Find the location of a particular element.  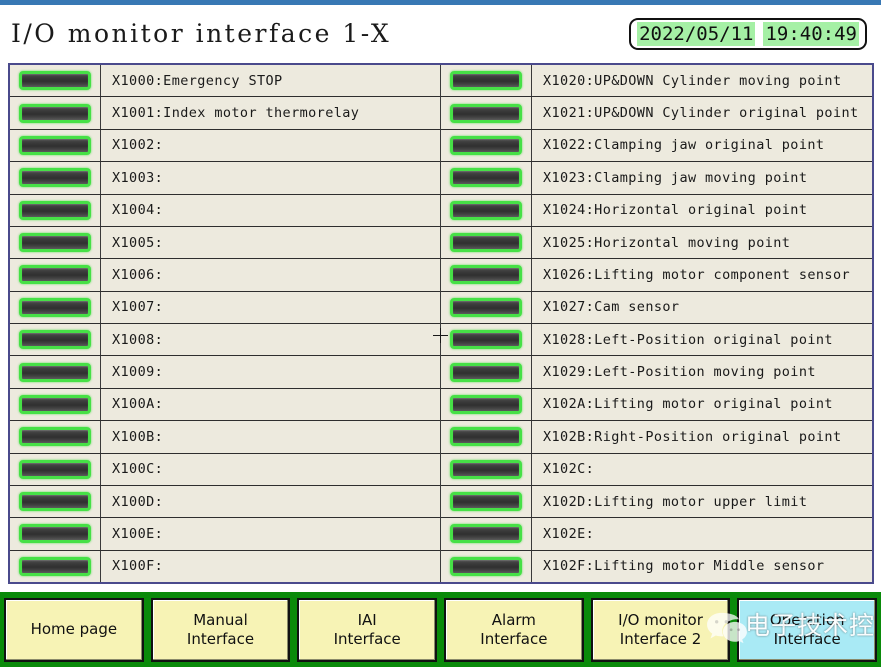

io-point-label: X1002: is located at coordinates (138, 145).